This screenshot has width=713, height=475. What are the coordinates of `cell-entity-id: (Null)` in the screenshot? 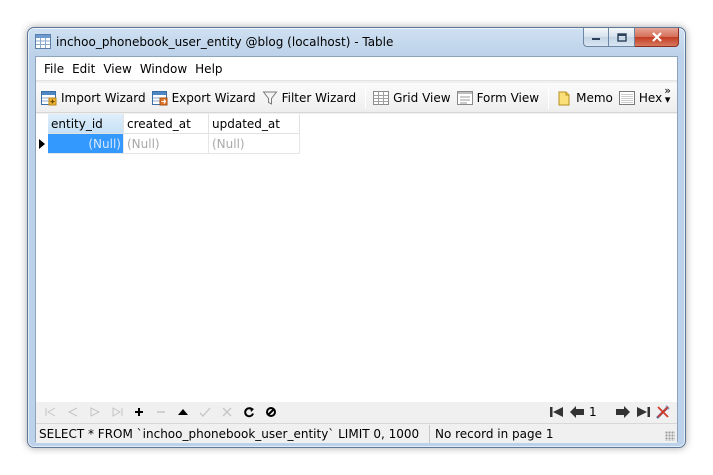 It's located at (86, 144).